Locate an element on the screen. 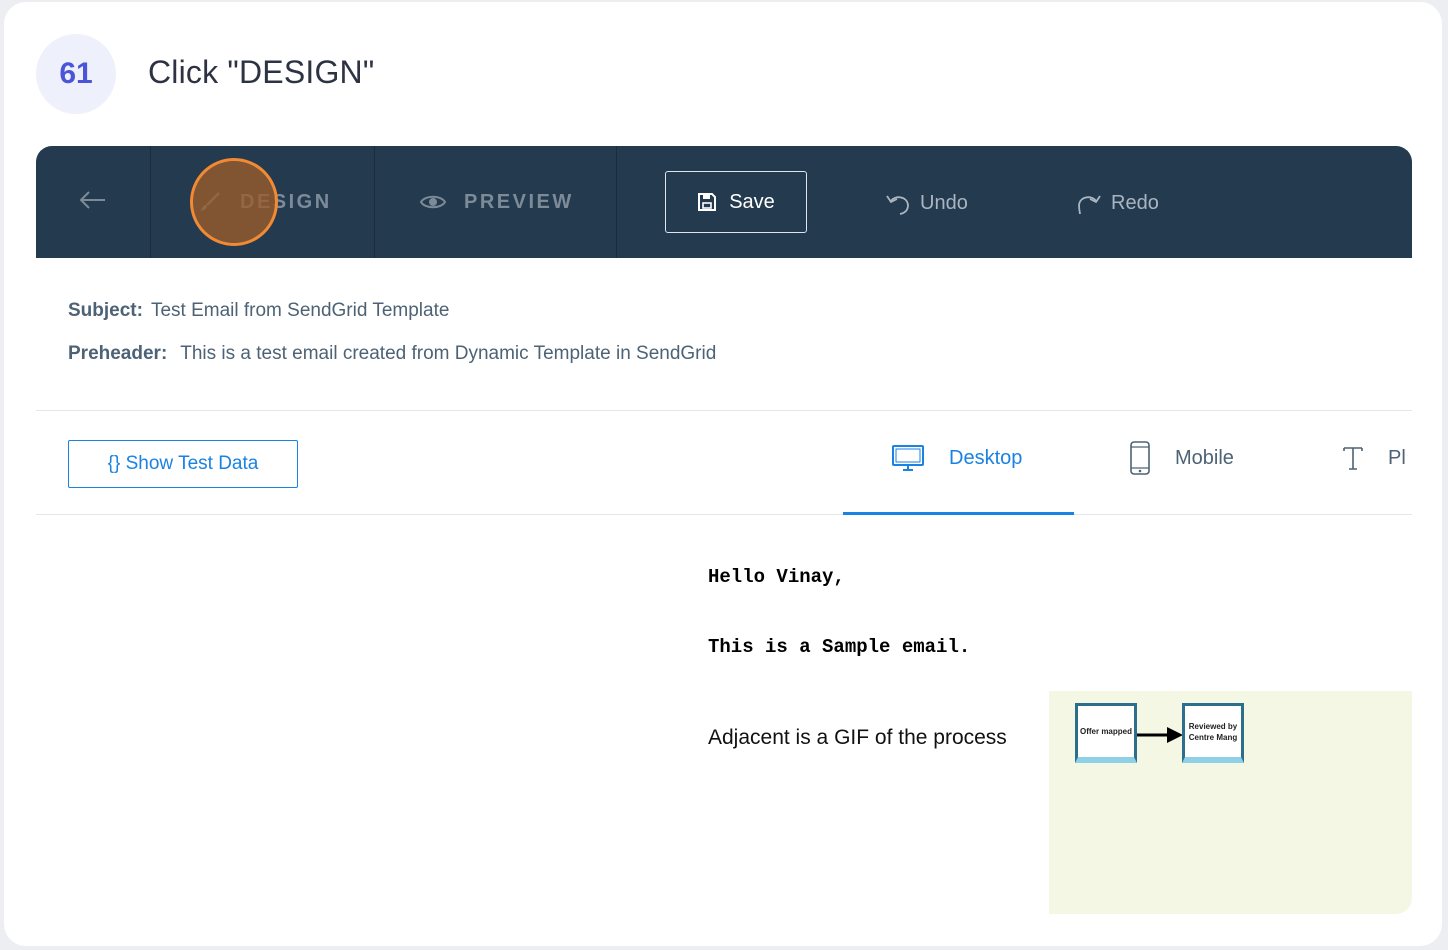 This screenshot has height=950, width=1448. back-button is located at coordinates (93, 202).